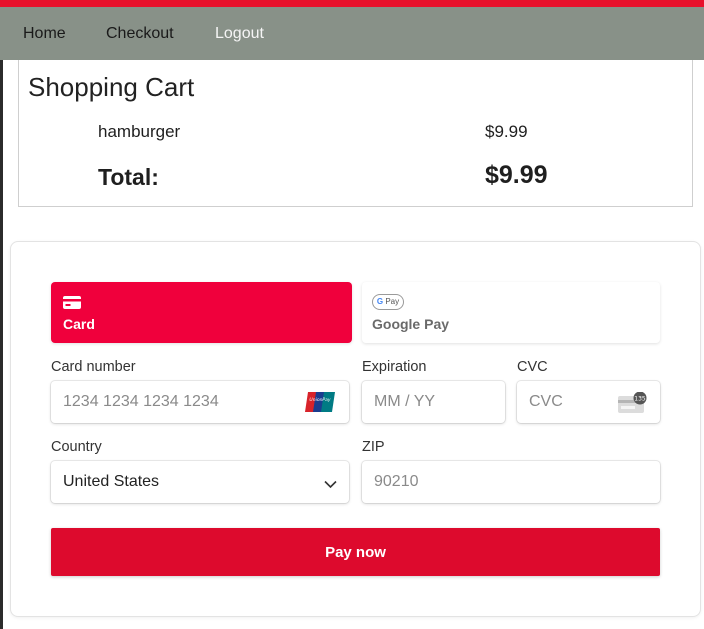  I want to click on cart-total-value: $9.99, so click(516, 175).